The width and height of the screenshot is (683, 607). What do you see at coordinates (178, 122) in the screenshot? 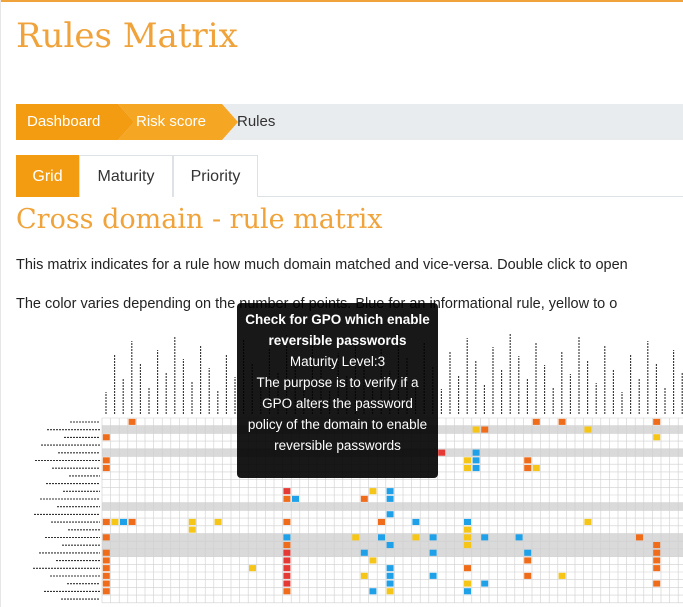
I see `breadcrumb-risk-score: Risk score` at bounding box center [178, 122].